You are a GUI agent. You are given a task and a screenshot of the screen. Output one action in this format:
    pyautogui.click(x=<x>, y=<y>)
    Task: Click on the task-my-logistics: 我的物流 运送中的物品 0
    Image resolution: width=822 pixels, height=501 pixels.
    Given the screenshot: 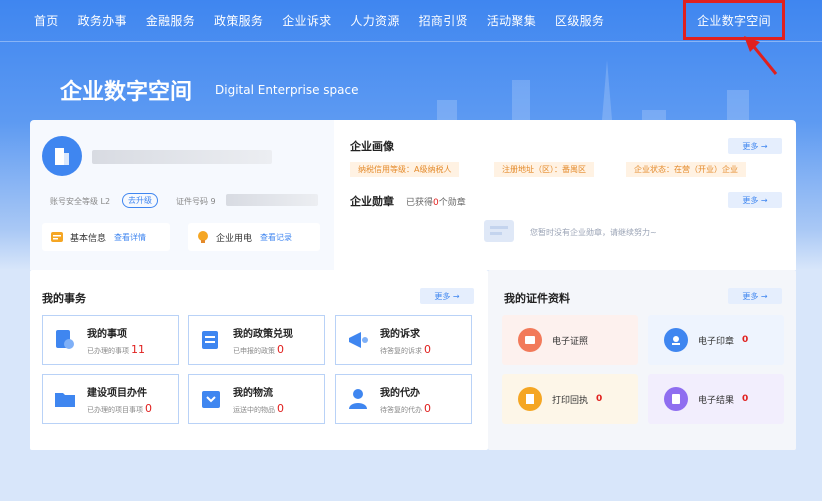 What is the action you would take?
    pyautogui.click(x=256, y=399)
    